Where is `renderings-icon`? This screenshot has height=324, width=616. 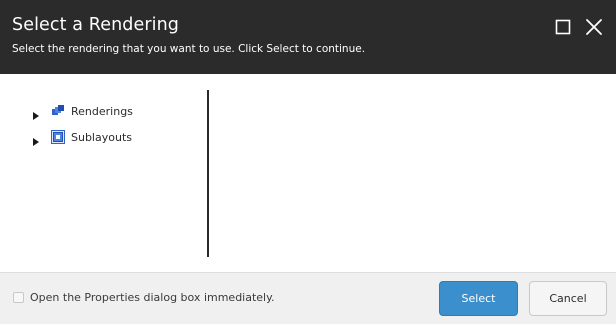 renderings-icon is located at coordinates (58, 111).